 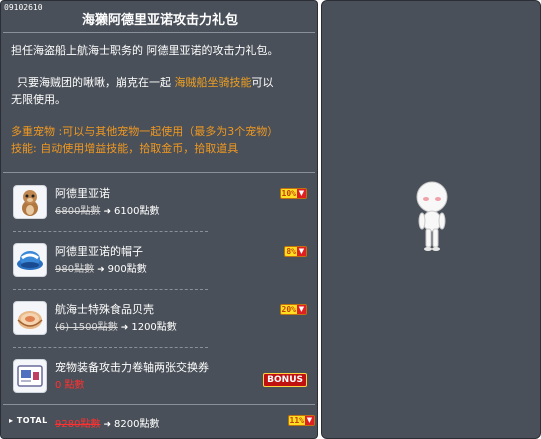 I want to click on item-price: 6800點數 ➜ 6100點數, so click(x=107, y=211).